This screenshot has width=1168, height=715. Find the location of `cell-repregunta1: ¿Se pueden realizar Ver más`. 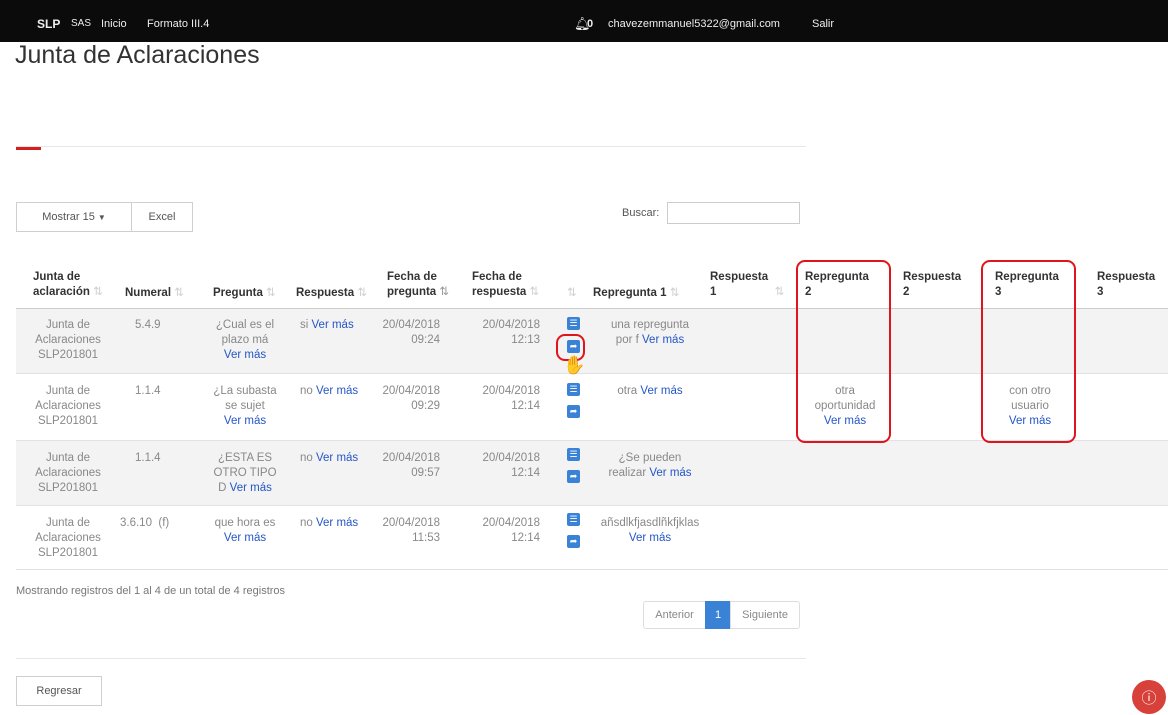

cell-repregunta1: ¿Se pueden realizar Ver más is located at coordinates (650, 465).